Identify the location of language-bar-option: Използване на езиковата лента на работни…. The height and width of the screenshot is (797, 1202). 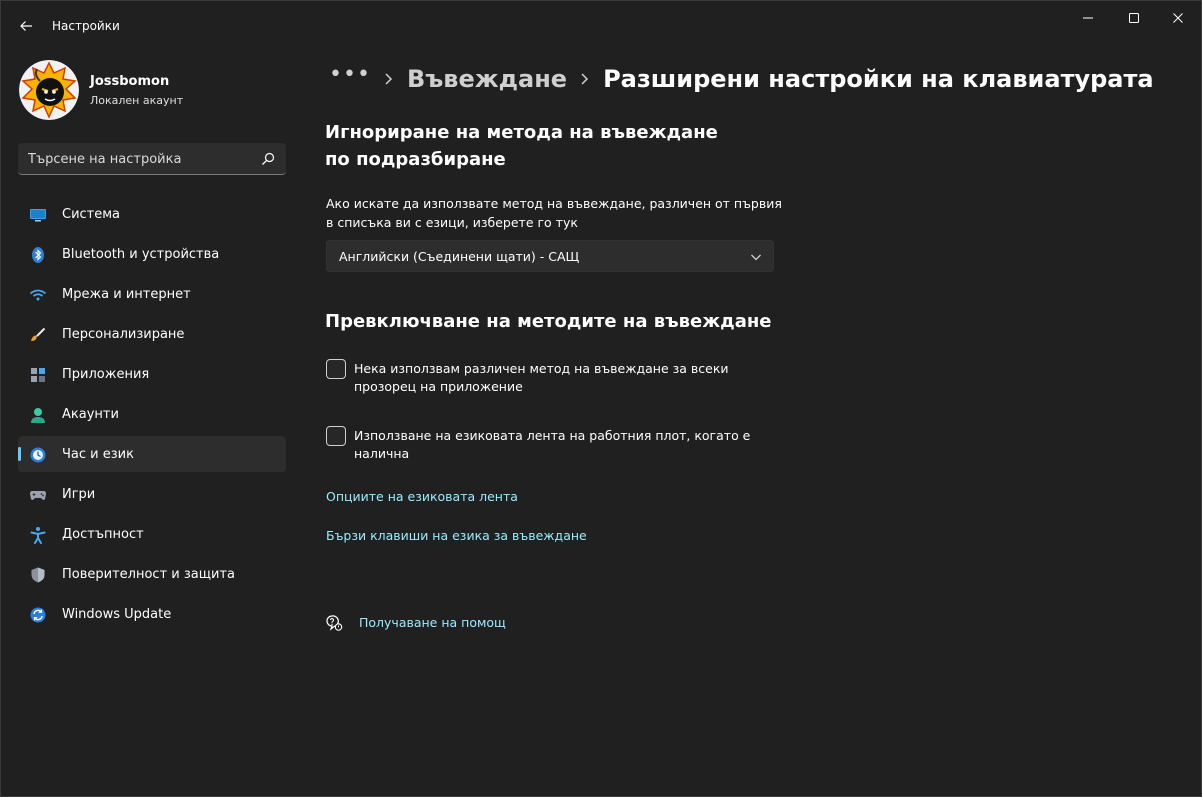
(556, 446).